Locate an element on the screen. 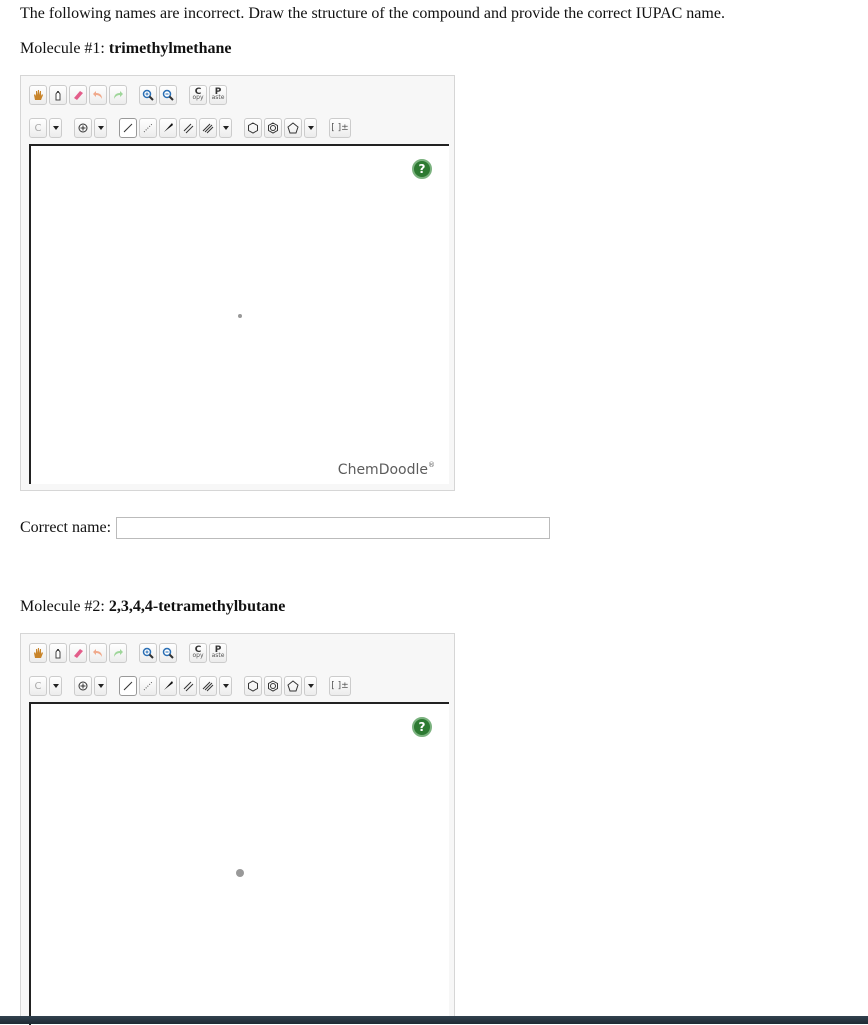 Image resolution: width=868 pixels, height=1025 pixels. molecule-2-name: 2,3,4,4-tetramethylbutane is located at coordinates (197, 606).